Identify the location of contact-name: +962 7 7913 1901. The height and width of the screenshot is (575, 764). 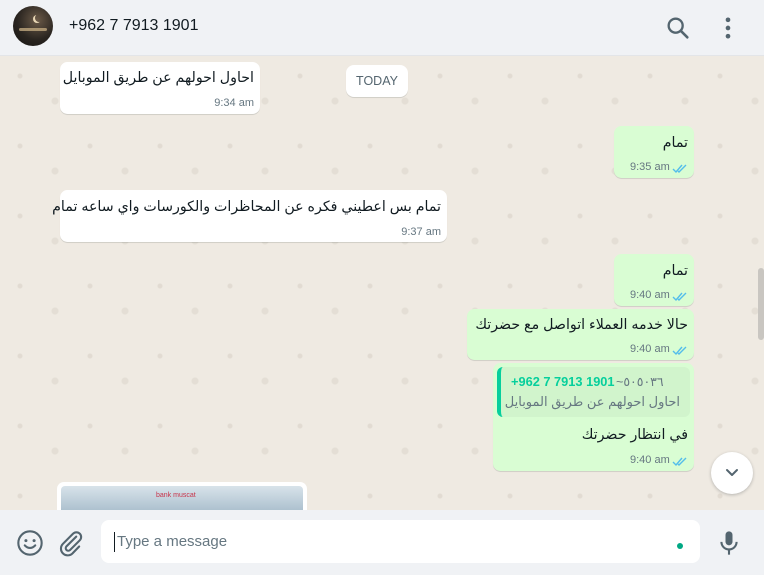
(133, 26).